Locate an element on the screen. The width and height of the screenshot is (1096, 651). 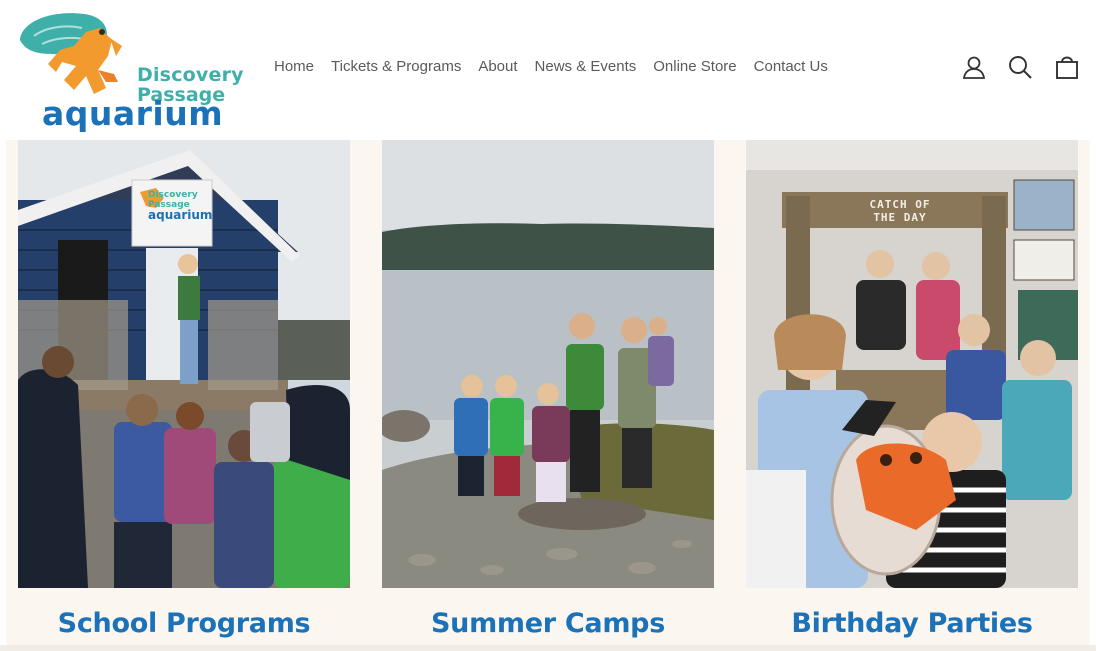
nav-contact-us: Contact Us is located at coordinates (791, 66).